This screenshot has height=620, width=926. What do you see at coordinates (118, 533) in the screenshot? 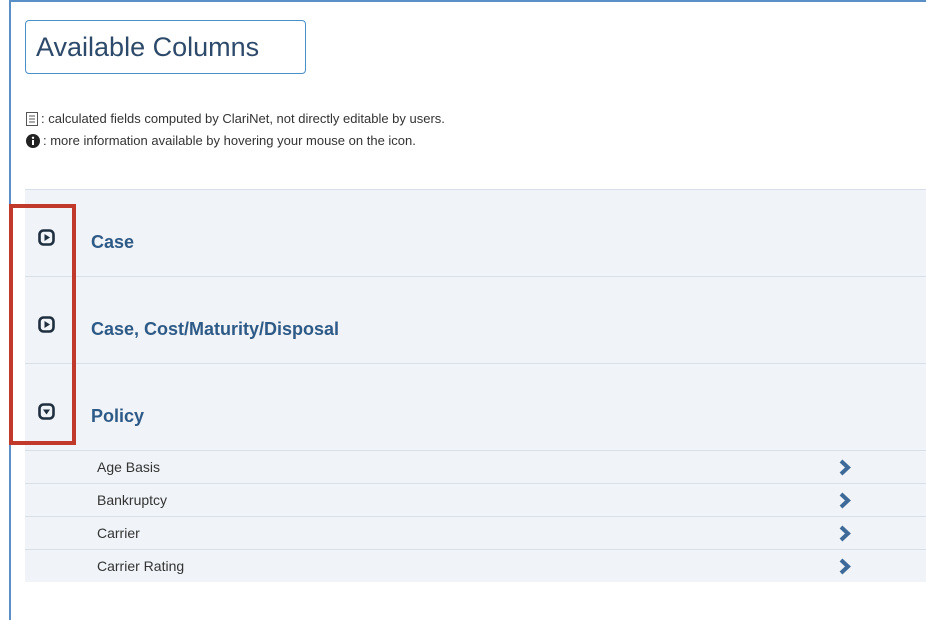
I see `item-label: Carrier` at bounding box center [118, 533].